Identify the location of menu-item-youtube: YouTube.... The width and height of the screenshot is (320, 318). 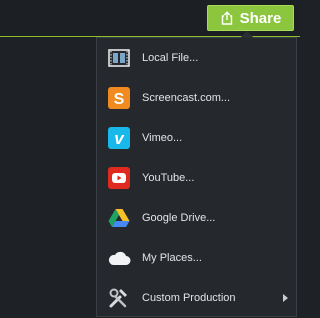
(196, 178).